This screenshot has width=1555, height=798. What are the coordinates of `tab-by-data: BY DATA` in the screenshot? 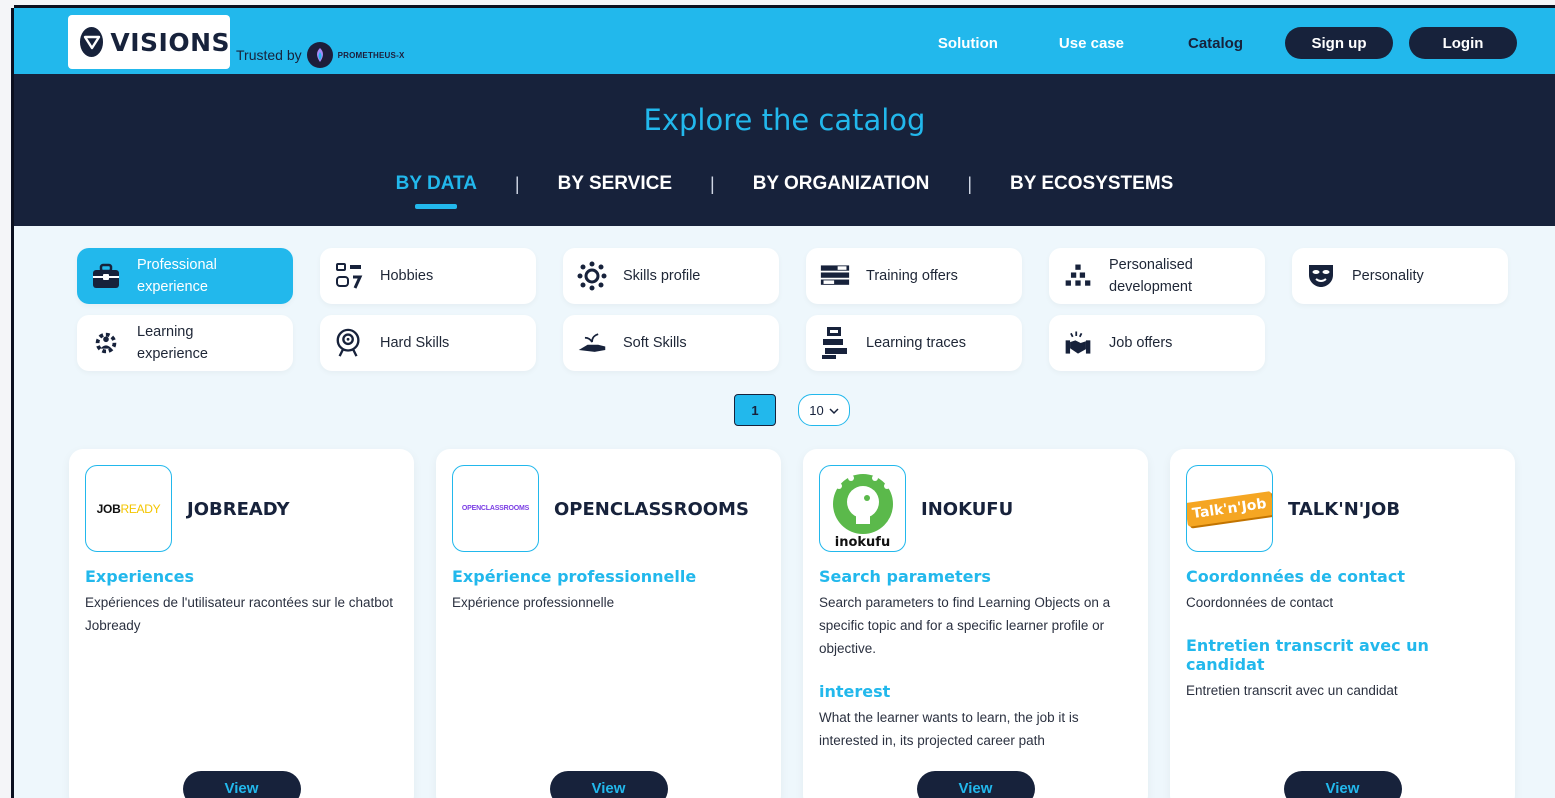 It's located at (436, 184).